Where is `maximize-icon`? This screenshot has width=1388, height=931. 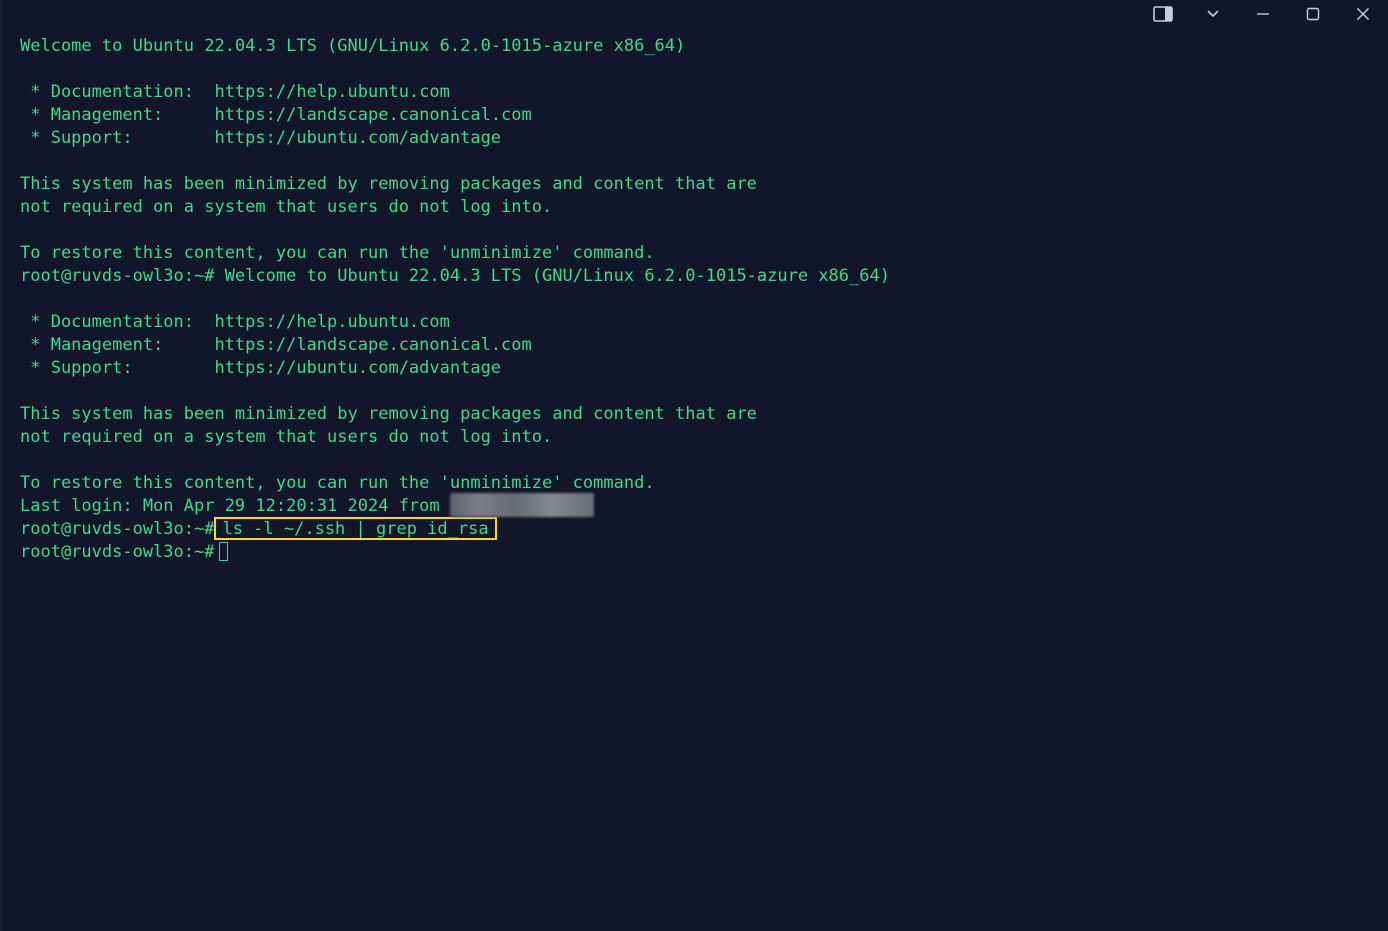
maximize-icon is located at coordinates (1313, 14).